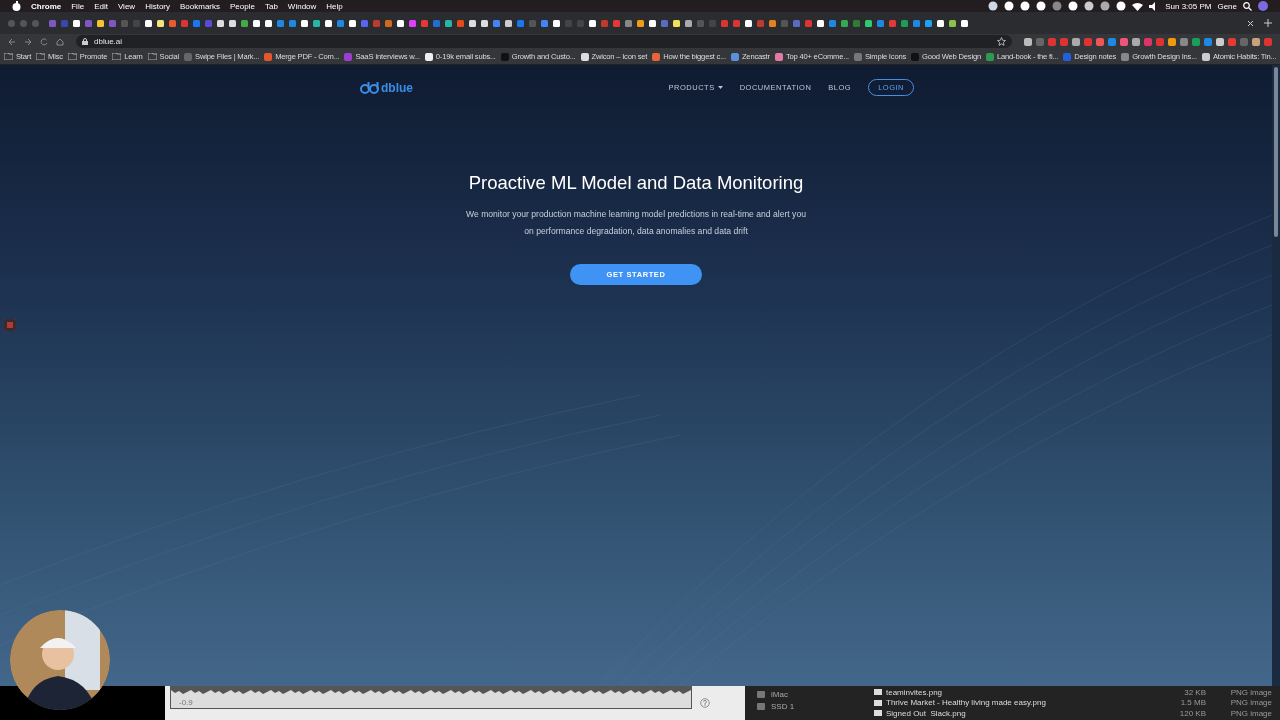 This screenshot has width=1280, height=720. Describe the element at coordinates (78, 6) in the screenshot. I see `menu-item: File` at that location.